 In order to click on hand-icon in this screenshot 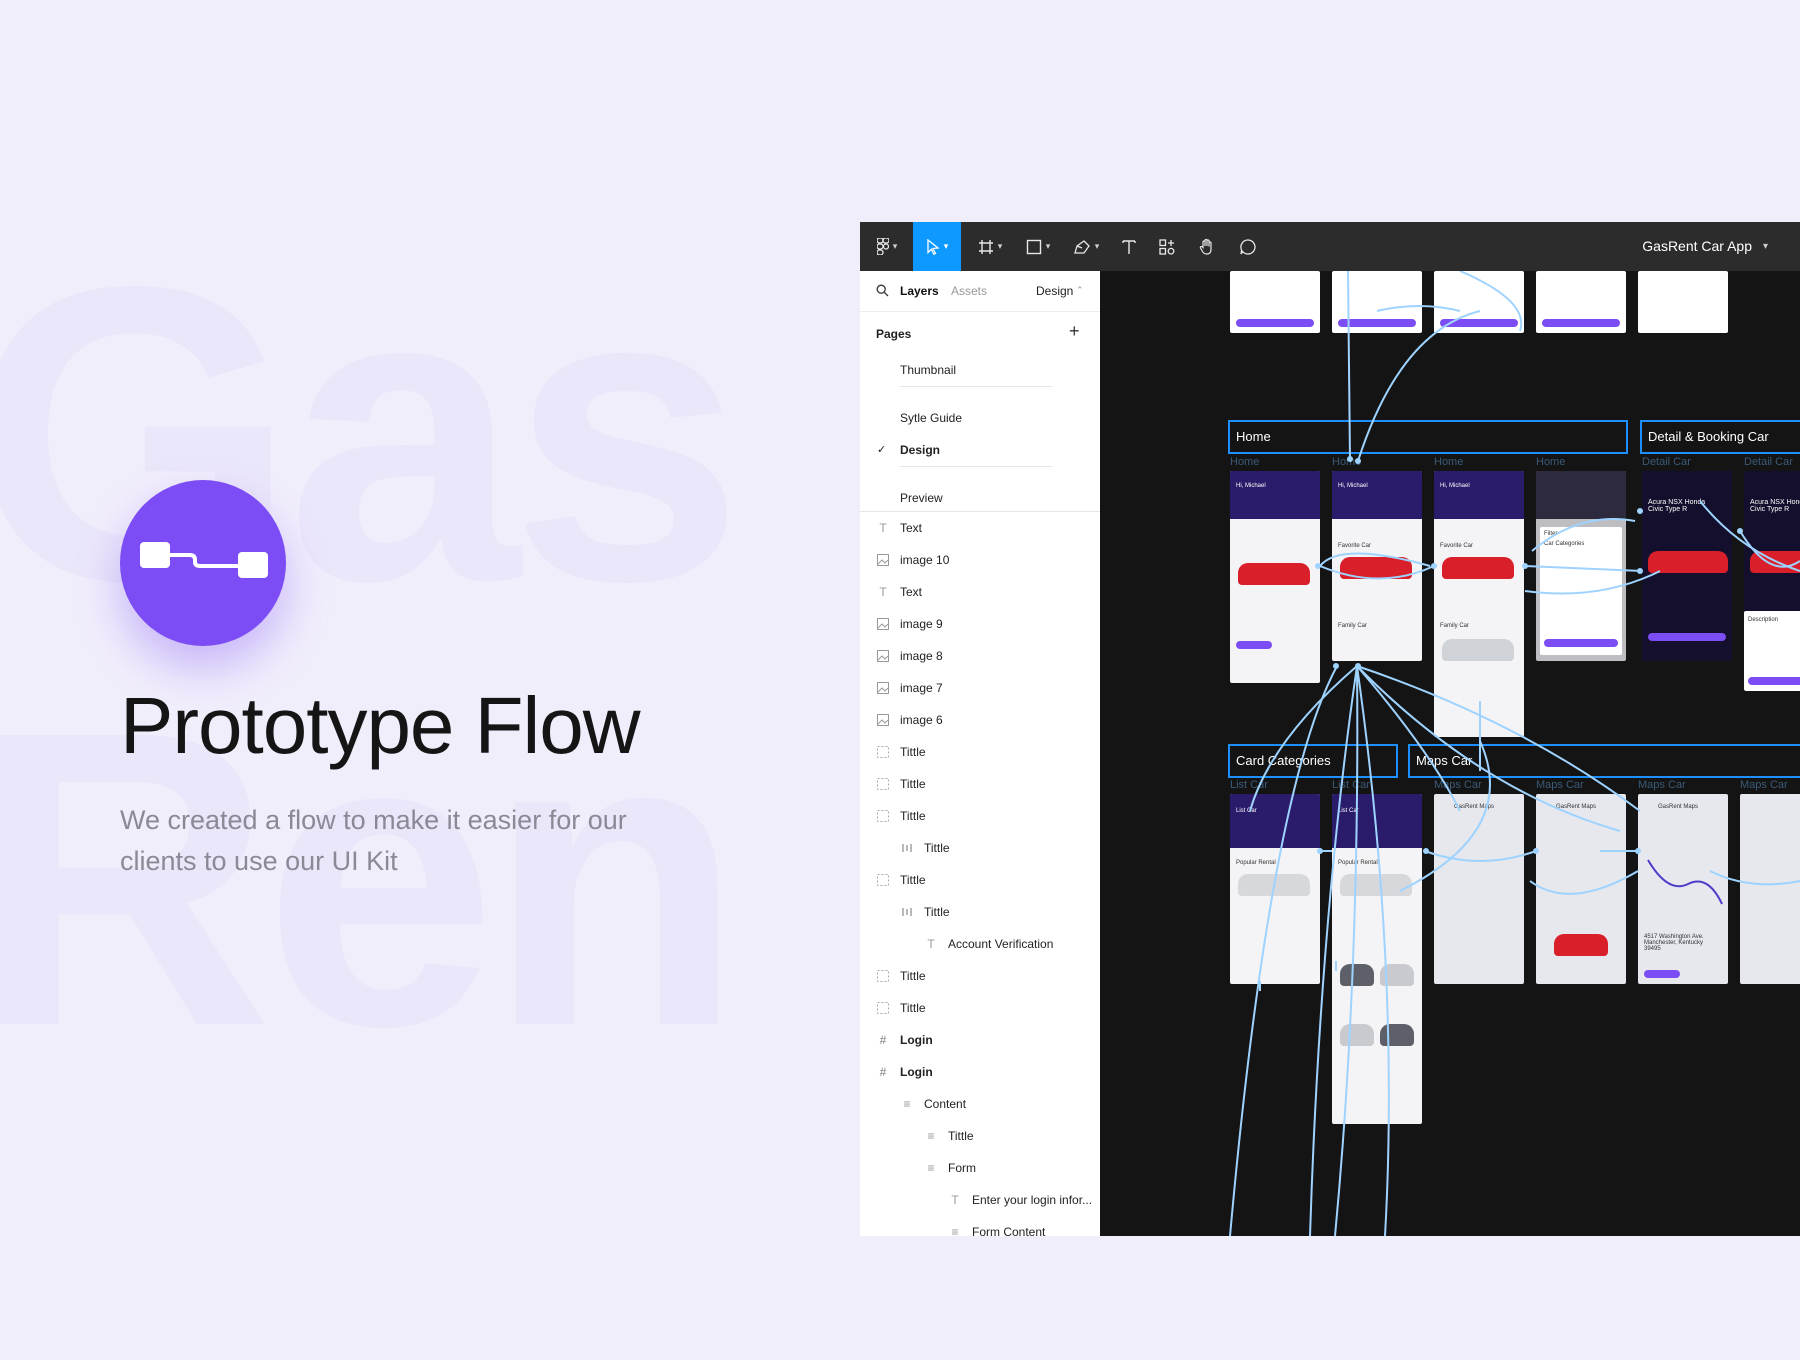, I will do `click(1207, 246)`.